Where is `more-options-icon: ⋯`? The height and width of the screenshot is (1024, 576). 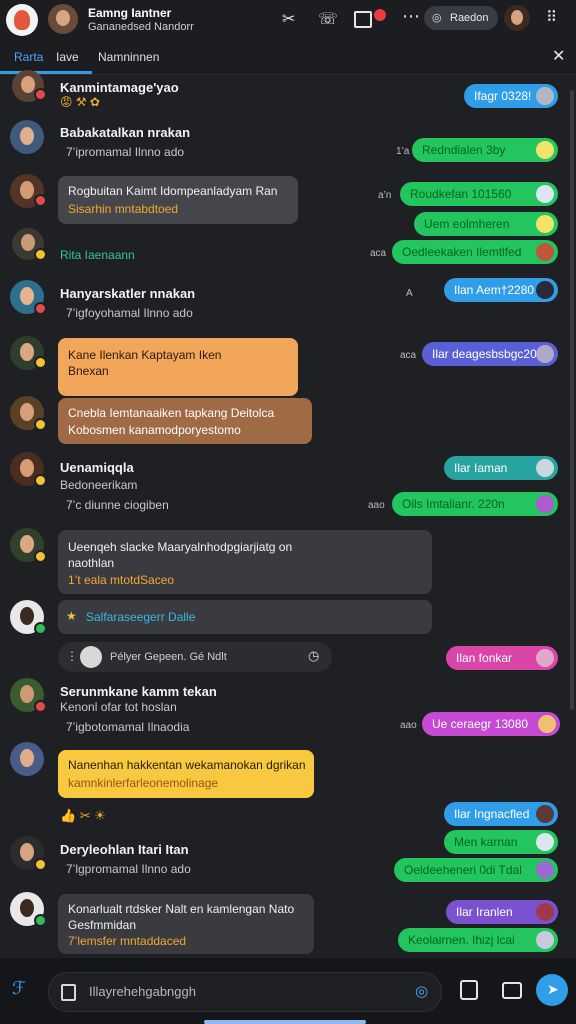
more-options-icon: ⋯ is located at coordinates (411, 16).